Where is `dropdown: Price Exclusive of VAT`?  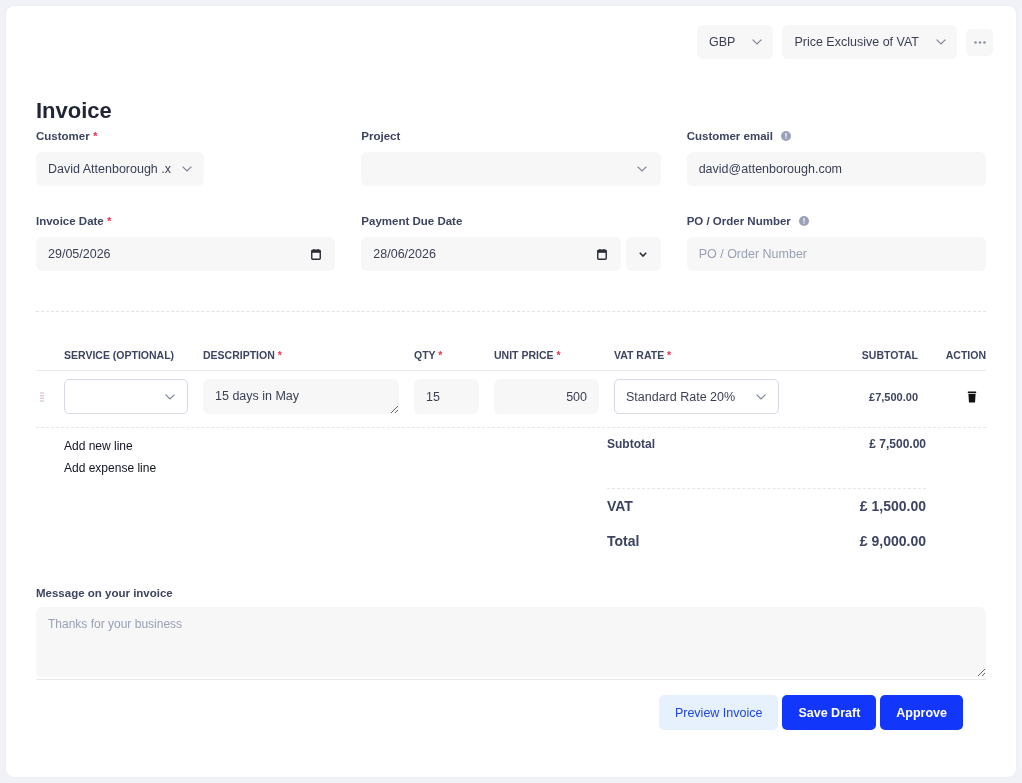
dropdown: Price Exclusive of VAT is located at coordinates (869, 42).